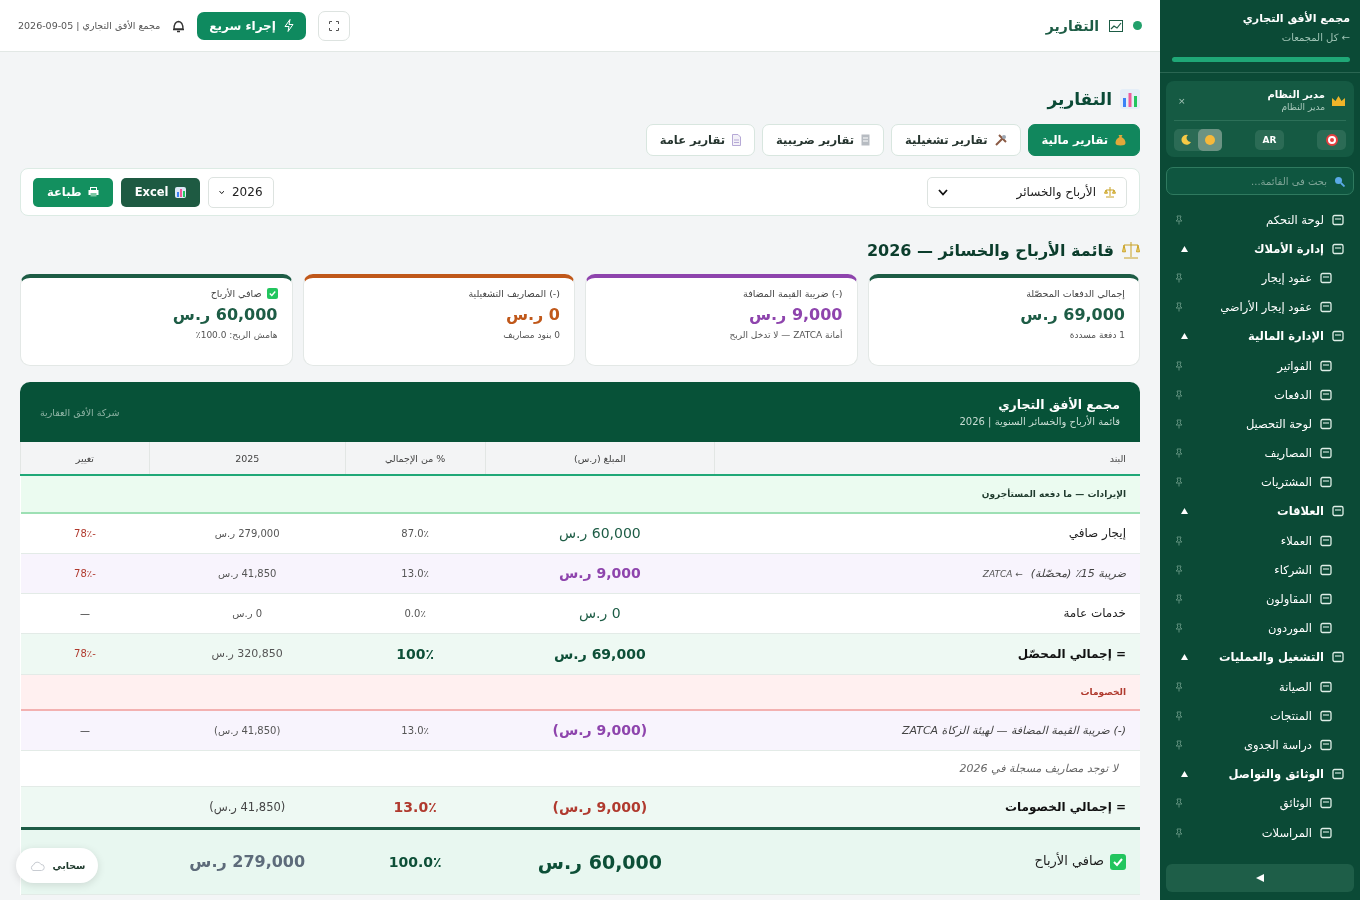 The image size is (1360, 900). What do you see at coordinates (1260, 453) in the screenshot?
I see `nav-item: المصاريف` at bounding box center [1260, 453].